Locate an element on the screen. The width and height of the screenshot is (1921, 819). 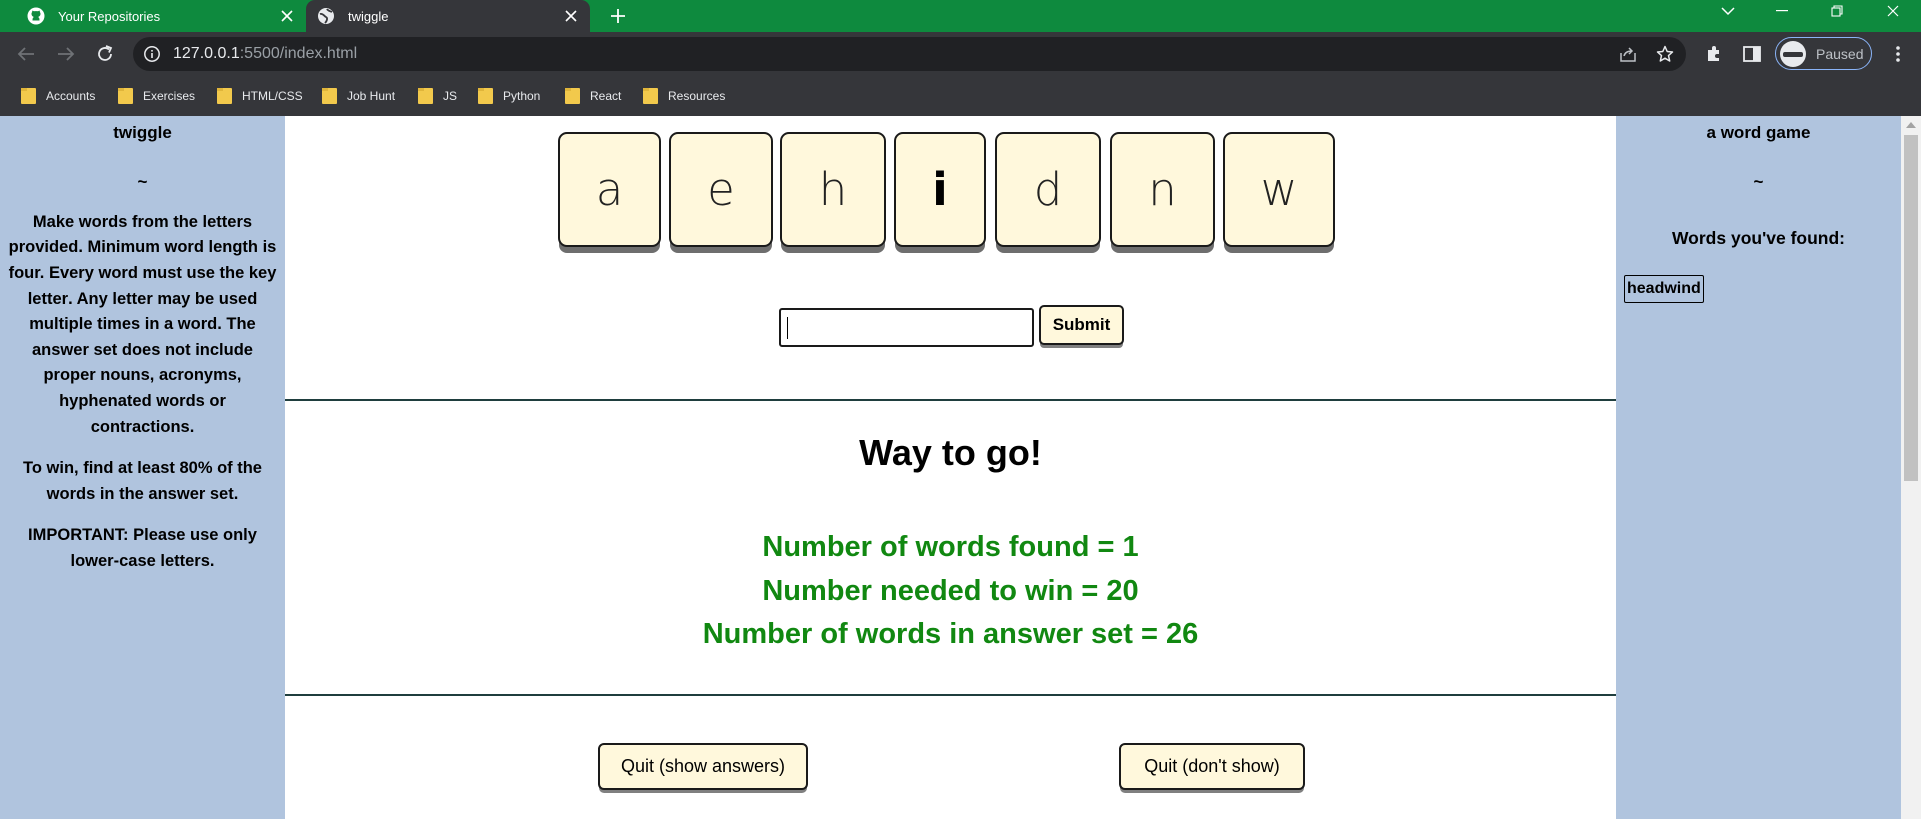
url-text: 127.0.0.1:5500/index.html is located at coordinates (265, 54).